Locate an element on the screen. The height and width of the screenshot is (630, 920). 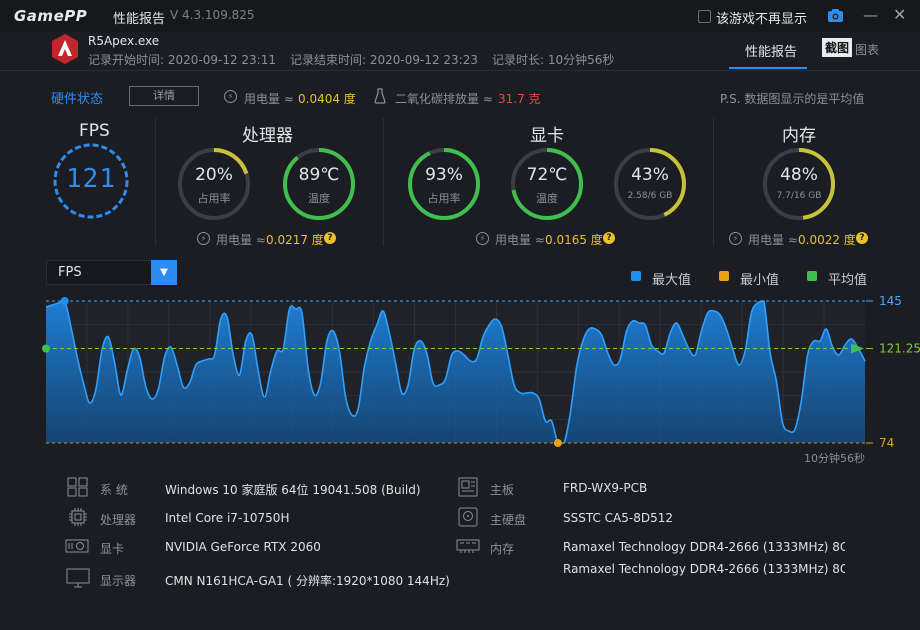
cpu-icon is located at coordinates (78, 517).